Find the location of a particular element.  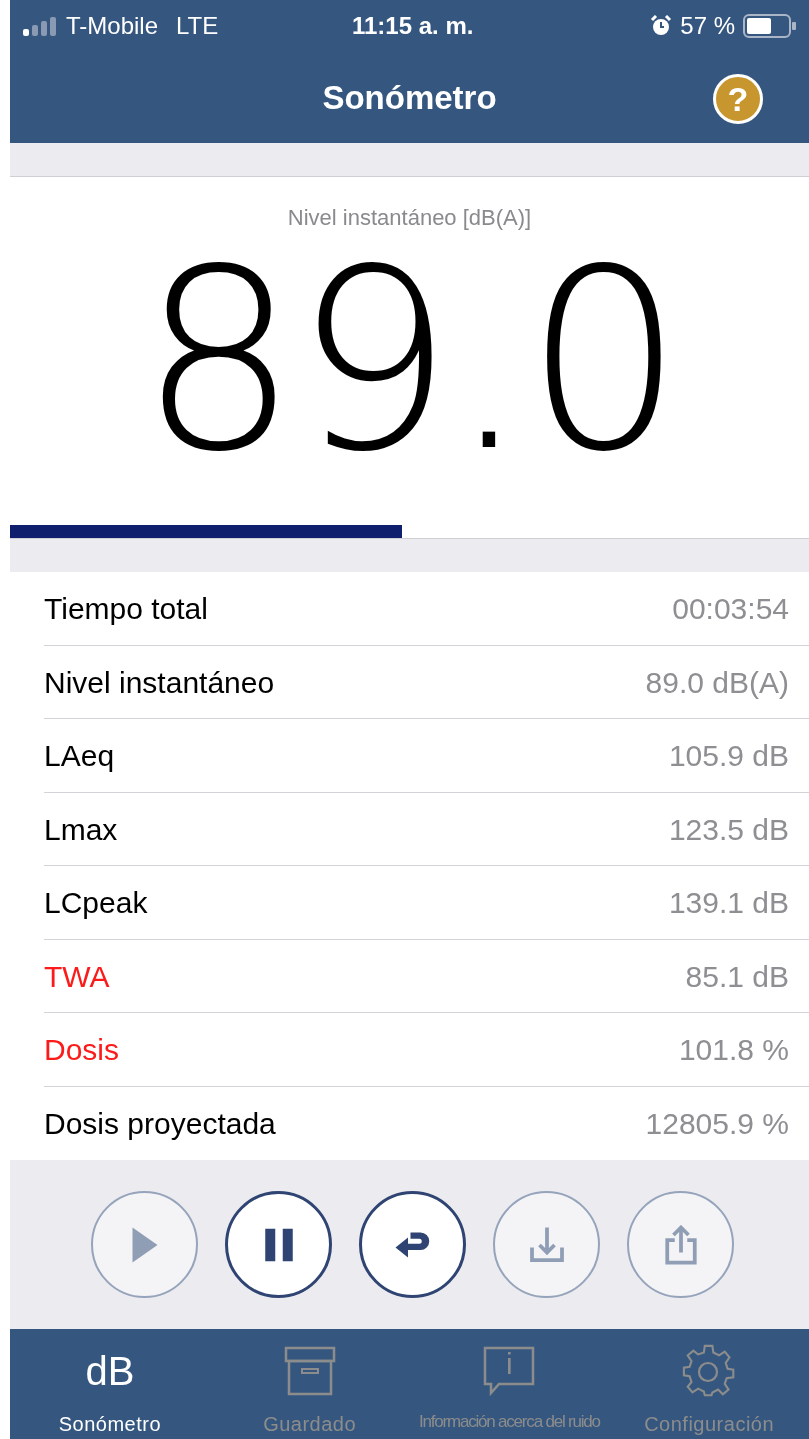

row-label: Dosis is located at coordinates (81, 1050).